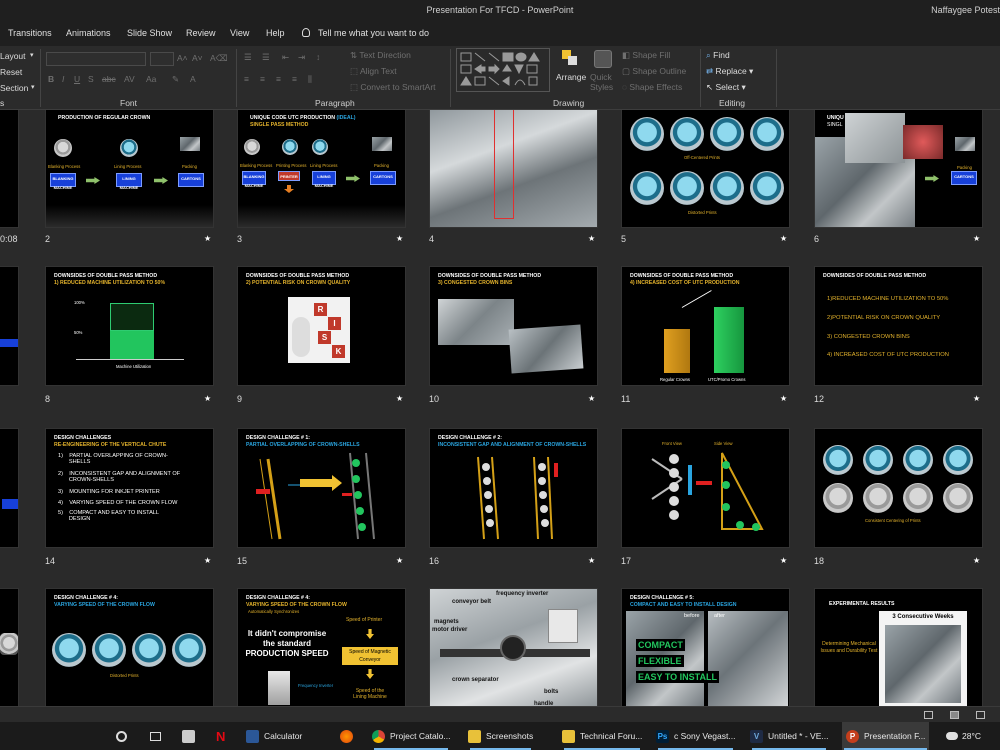  Describe the element at coordinates (32, 55) in the screenshot. I see `layout-dropdown-icon: ▾` at that location.